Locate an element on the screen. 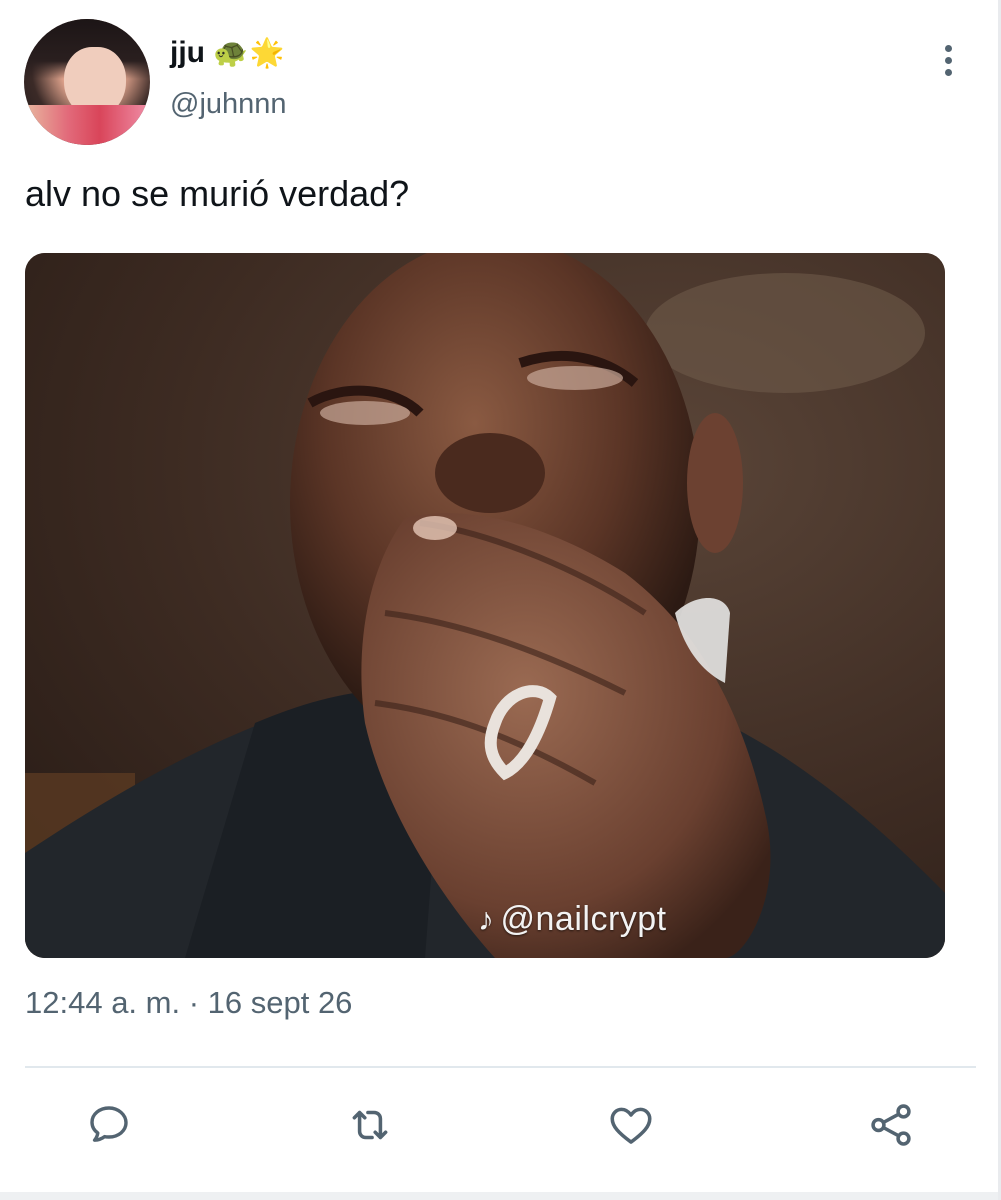  tweet-timestamp: 12:44 a. m. · 16 sept 26 is located at coordinates (188, 1003).